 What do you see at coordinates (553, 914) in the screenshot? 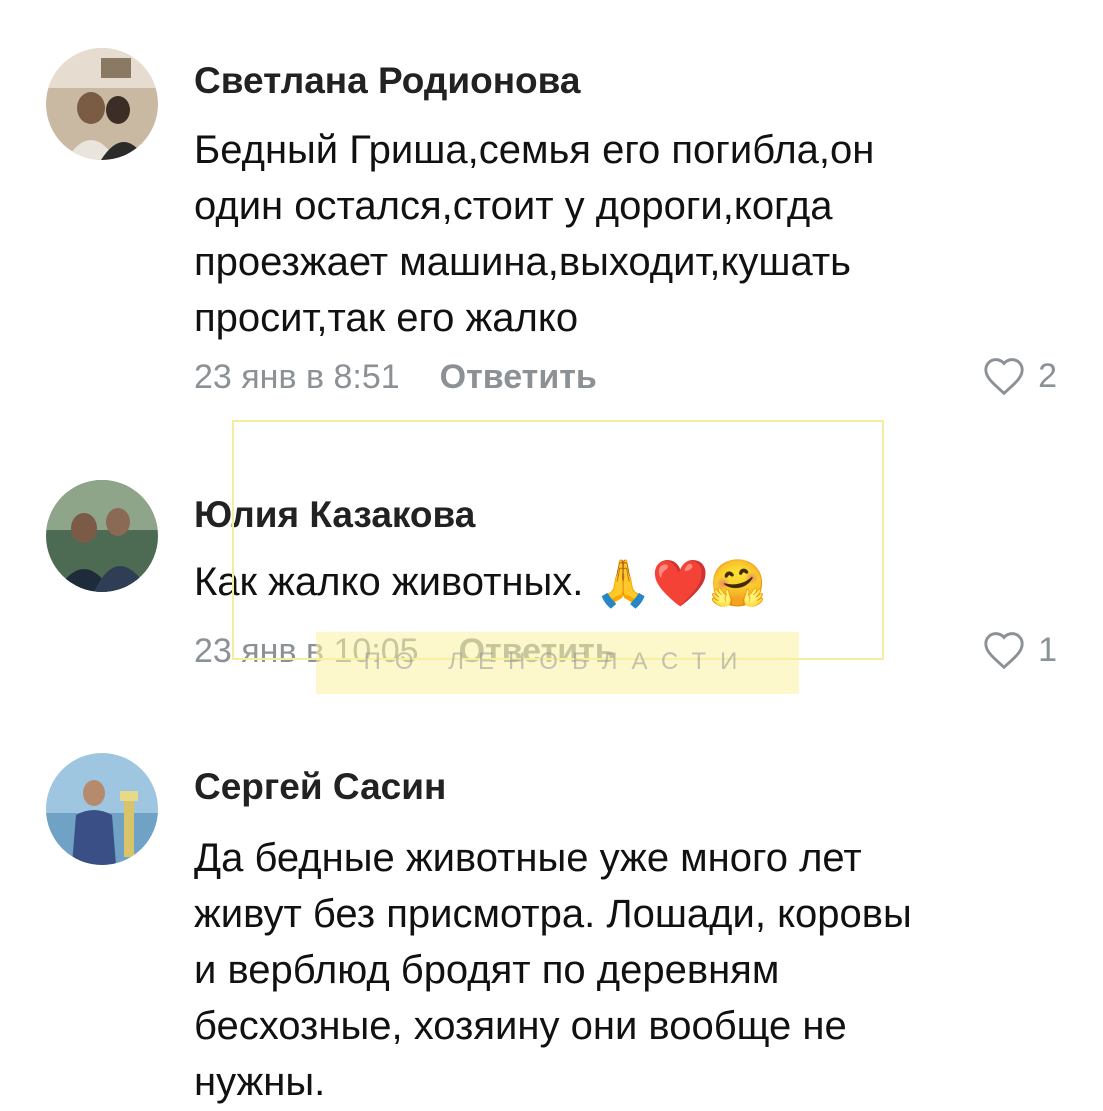
I see `comment-text-line: живут без присмотра. Лошади, коровы` at bounding box center [553, 914].